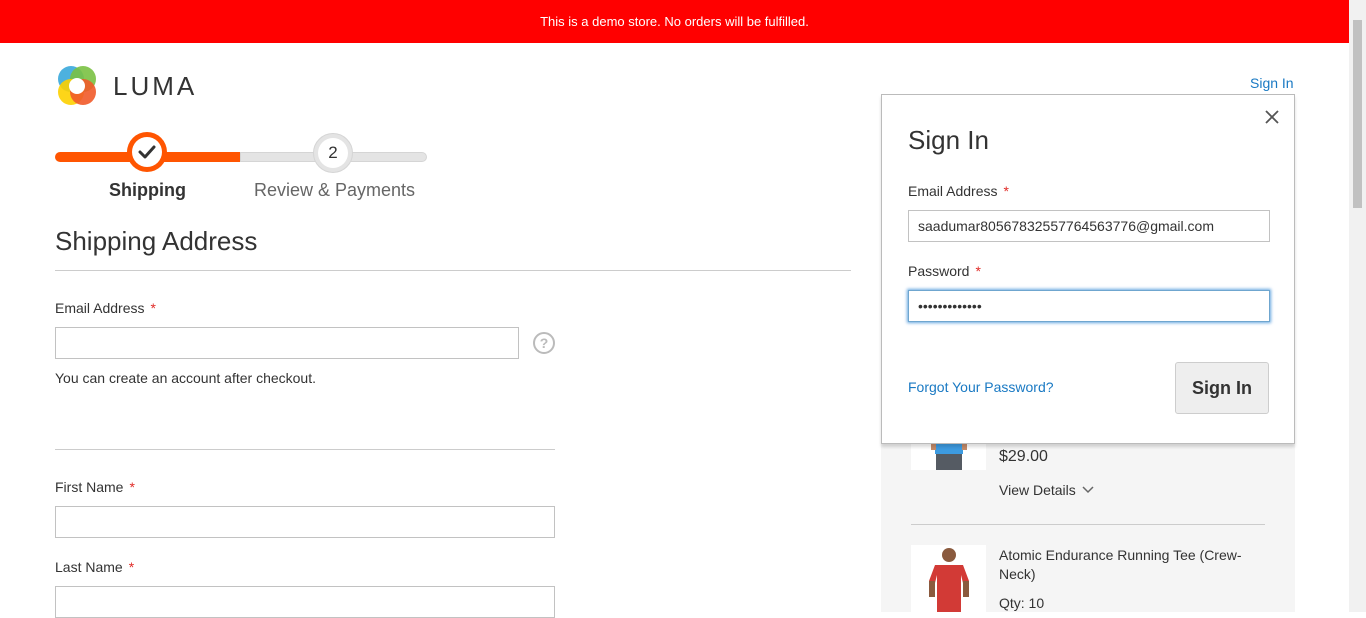  Describe the element at coordinates (948, 140) in the screenshot. I see `sign-in-title: Sign In` at that location.